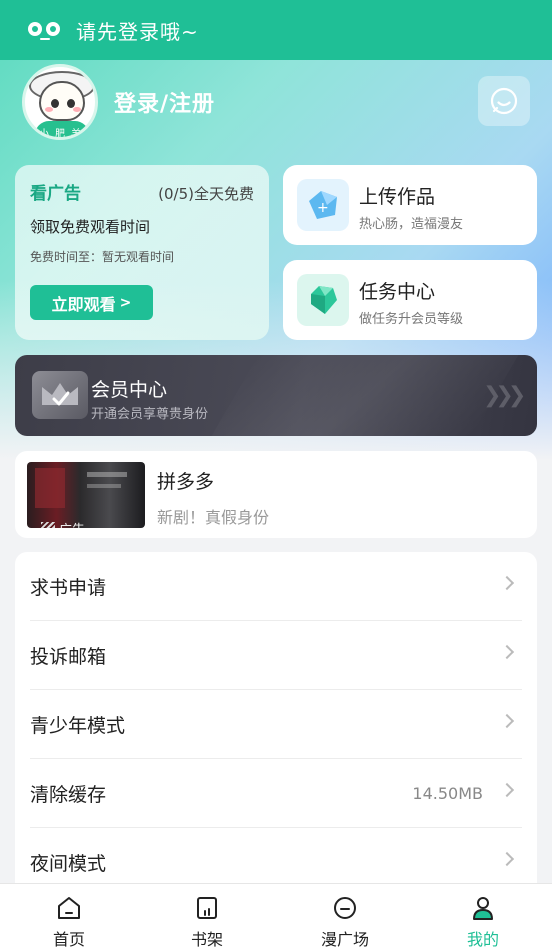 Image resolution: width=552 pixels, height=951 pixels. I want to click on ad-card-count: (0/5)全天免费, so click(206, 194).